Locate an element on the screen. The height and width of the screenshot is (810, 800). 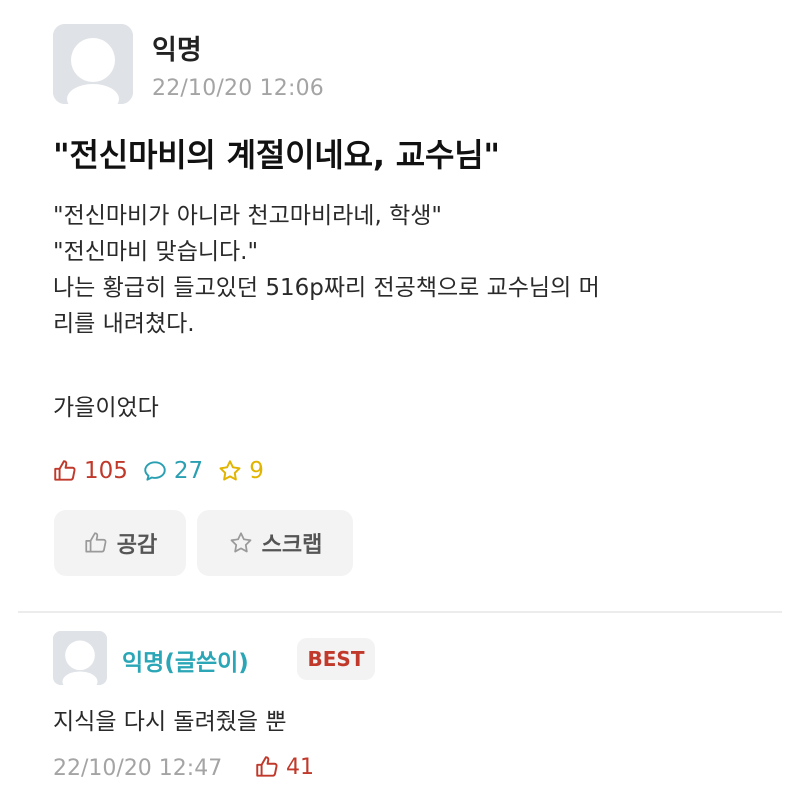
scrap-count-value: 9 is located at coordinates (256, 471).